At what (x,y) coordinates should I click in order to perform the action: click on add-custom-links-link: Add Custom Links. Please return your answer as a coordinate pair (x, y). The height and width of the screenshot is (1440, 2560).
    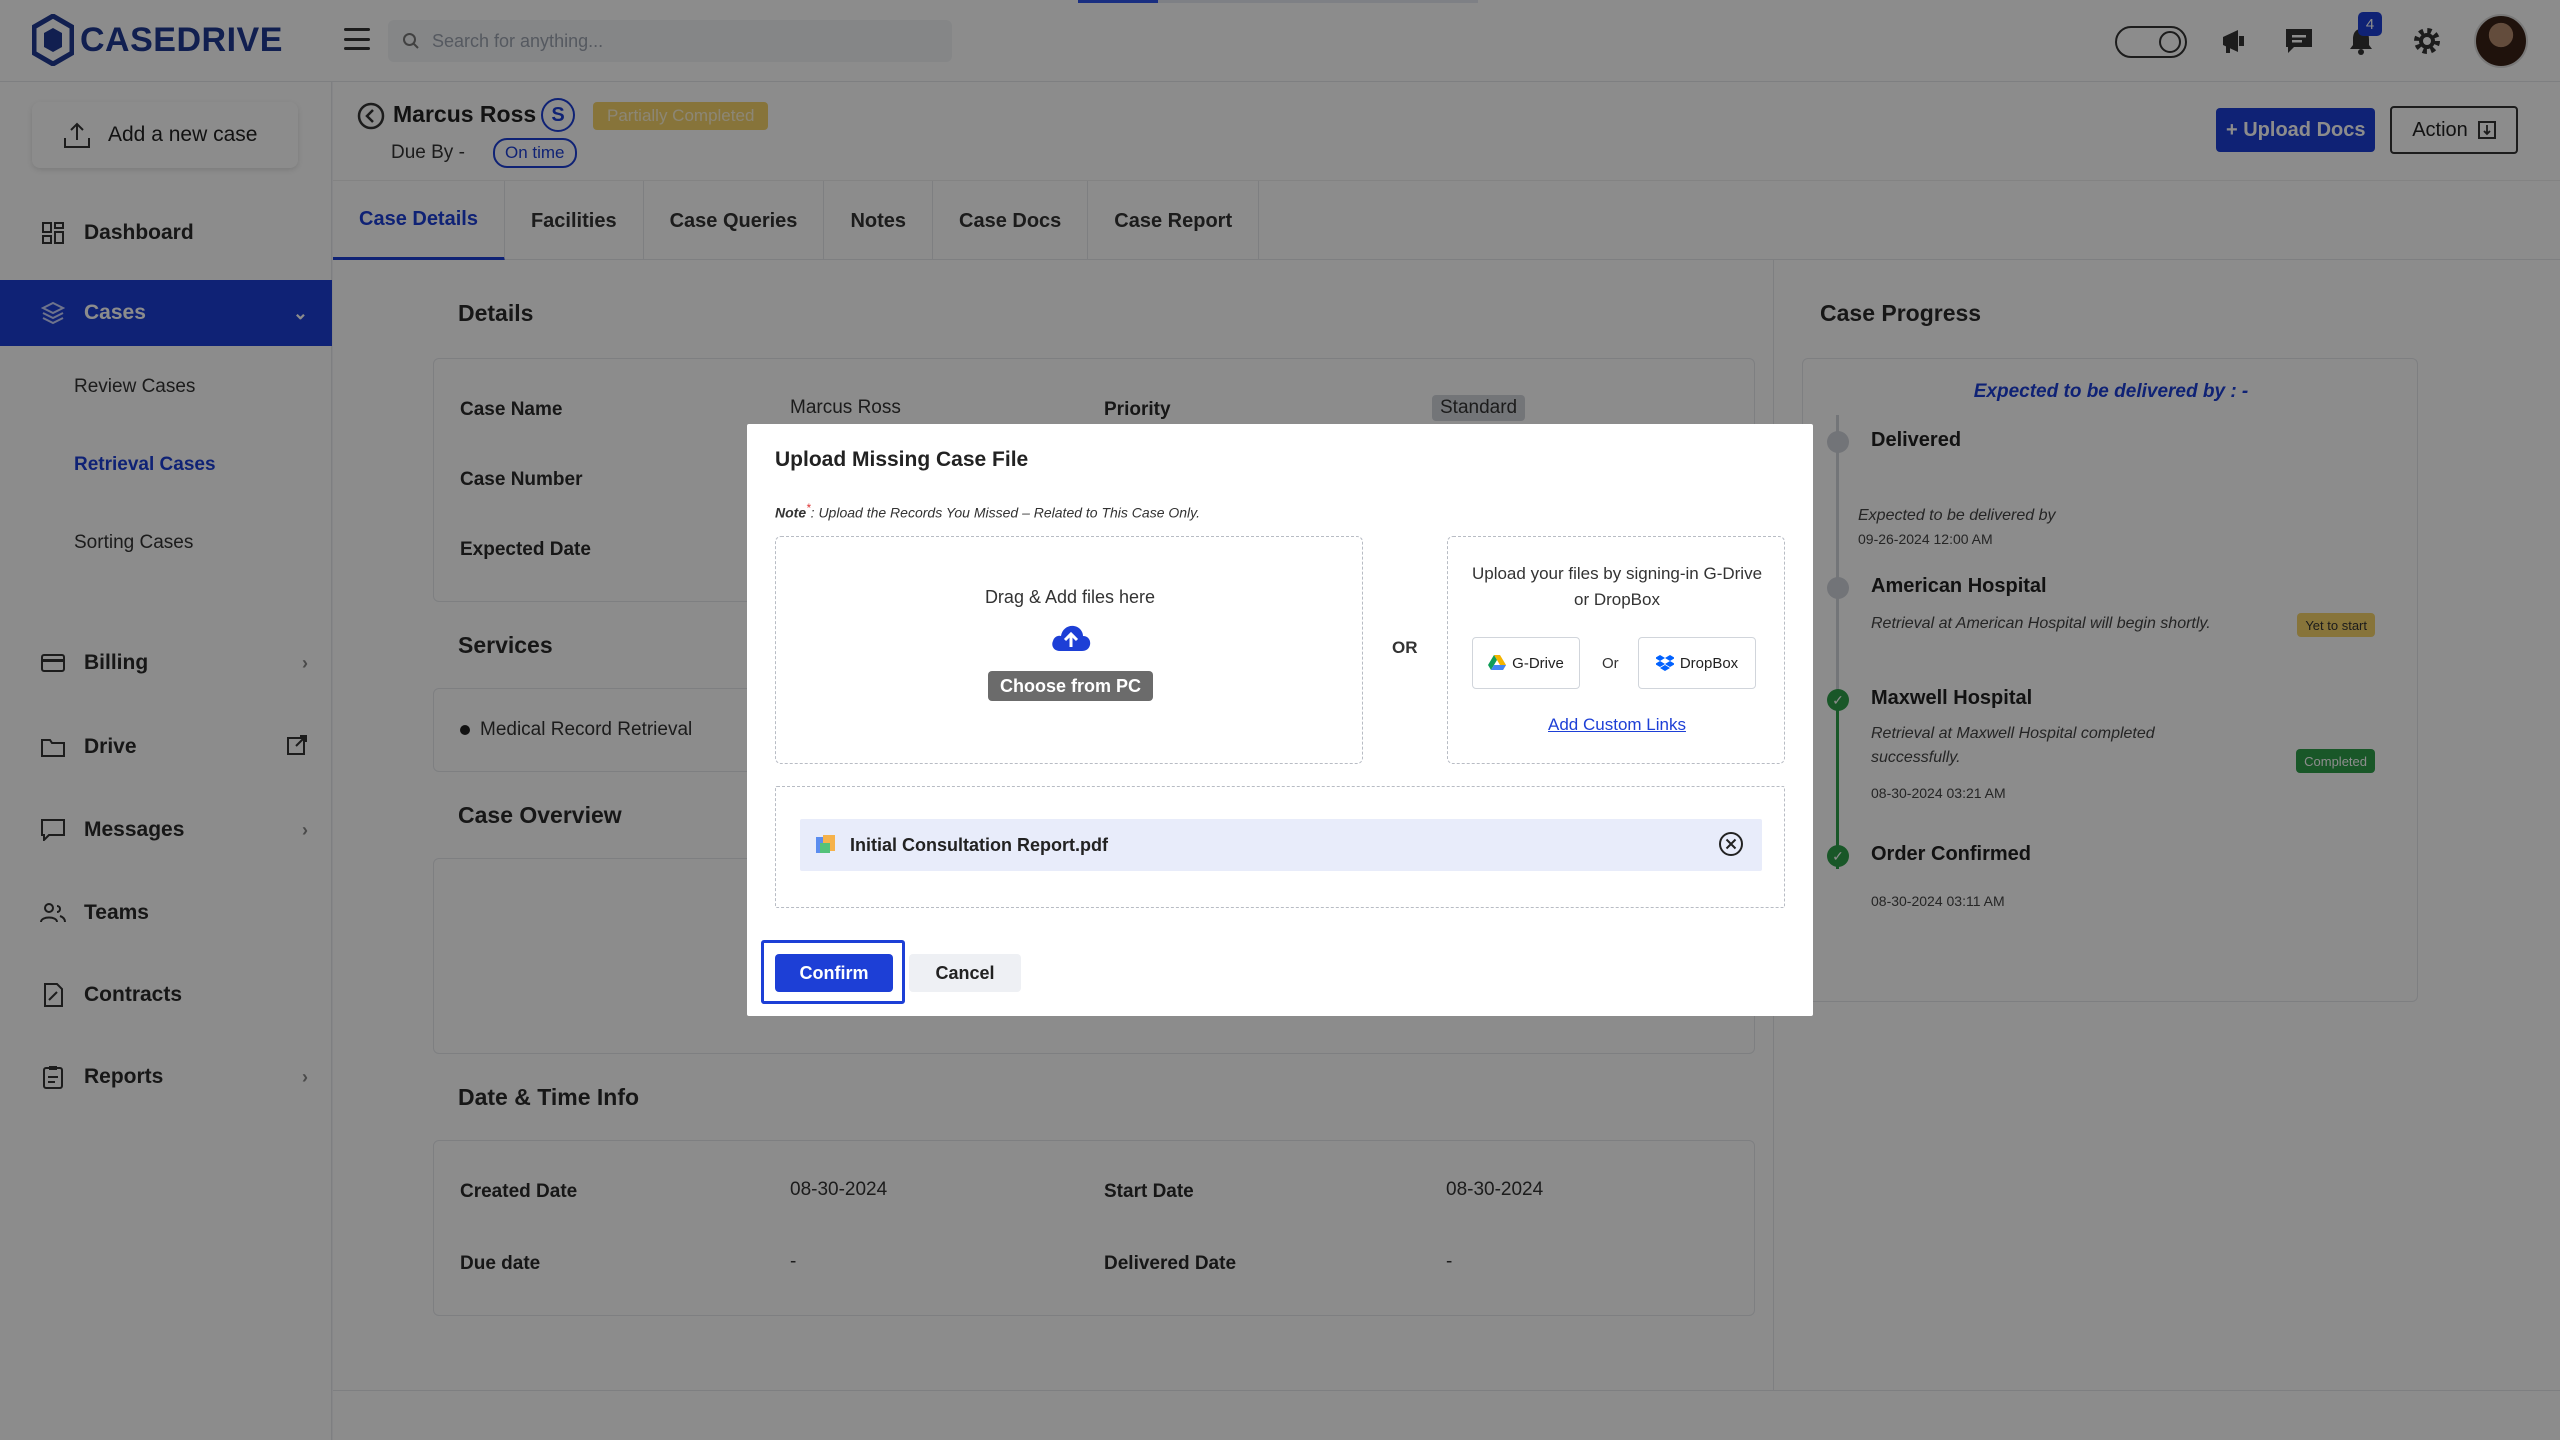
    Looking at the image, I should click on (1617, 725).